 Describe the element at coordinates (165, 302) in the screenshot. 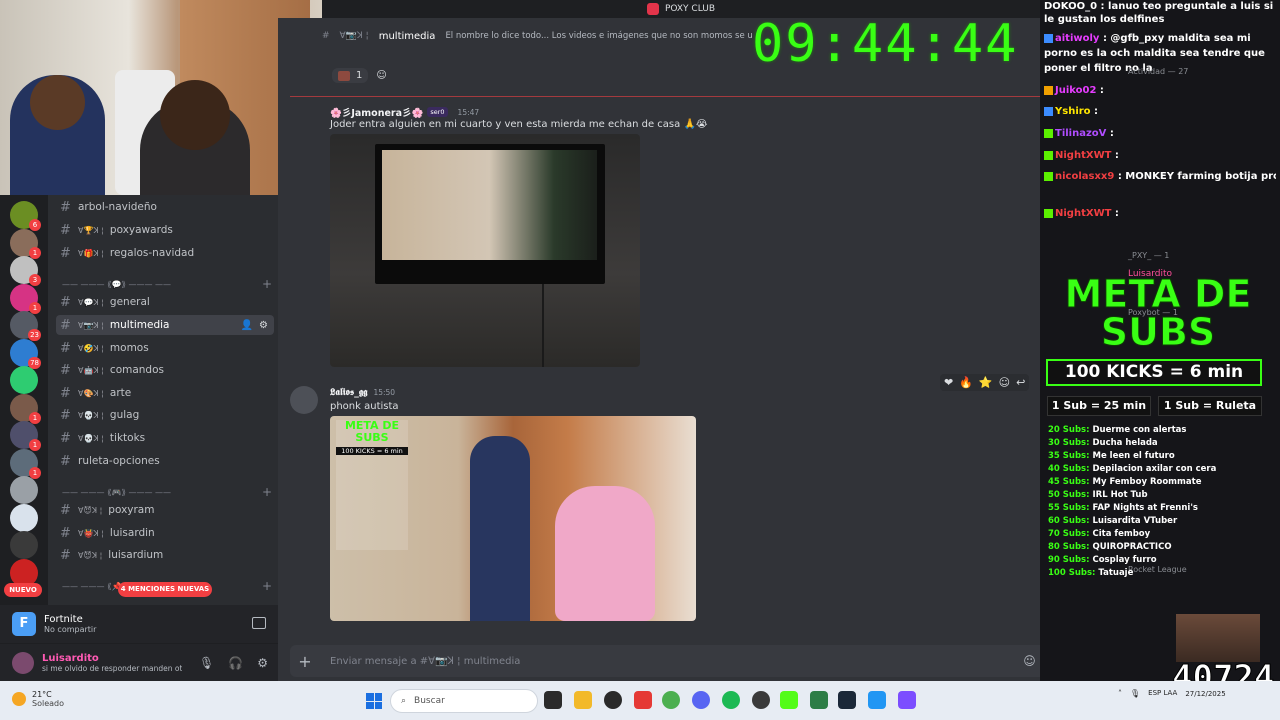

I see `channel-general: # ꓯ💬ꓘ ¦ general` at that location.